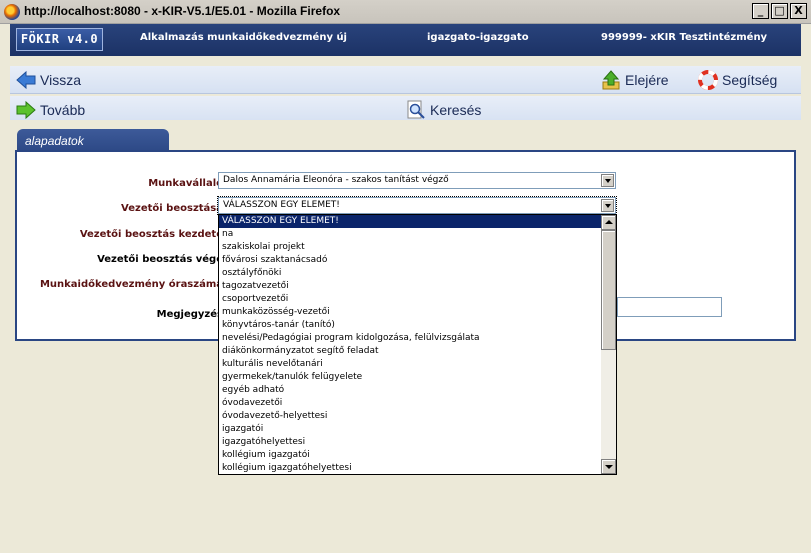 This screenshot has width=811, height=553. I want to click on dropdown-option: egyéb adható, so click(411, 390).